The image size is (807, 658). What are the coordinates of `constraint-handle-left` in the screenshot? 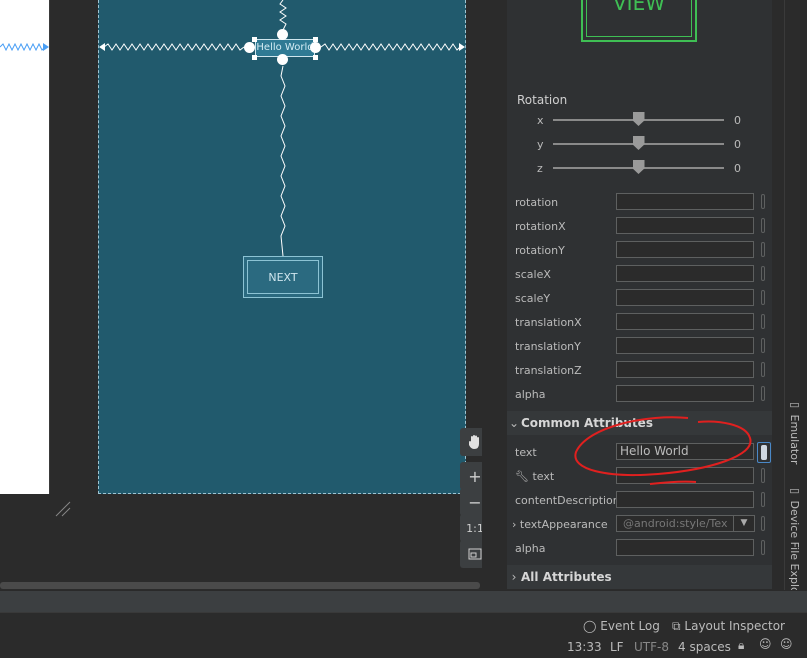 It's located at (249, 47).